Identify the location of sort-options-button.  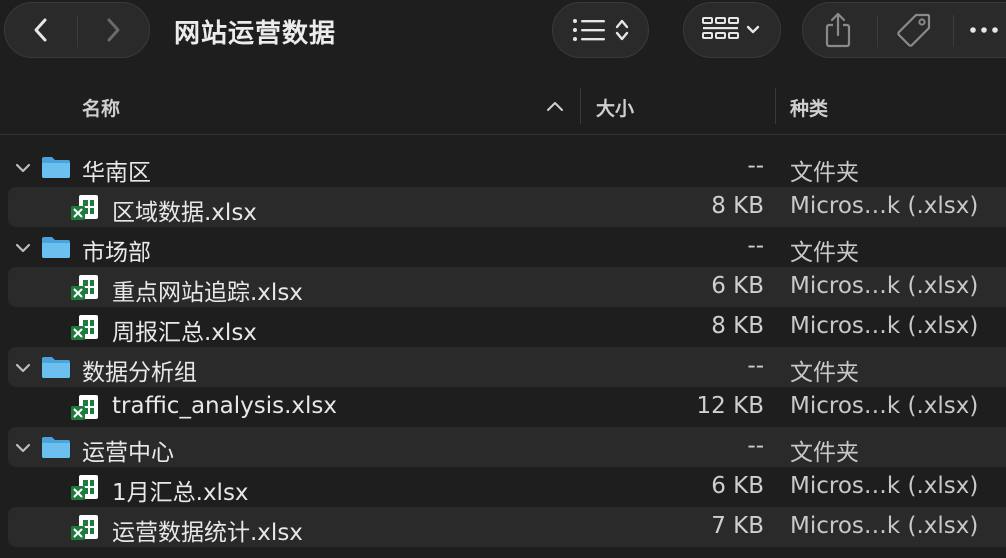
(600, 30).